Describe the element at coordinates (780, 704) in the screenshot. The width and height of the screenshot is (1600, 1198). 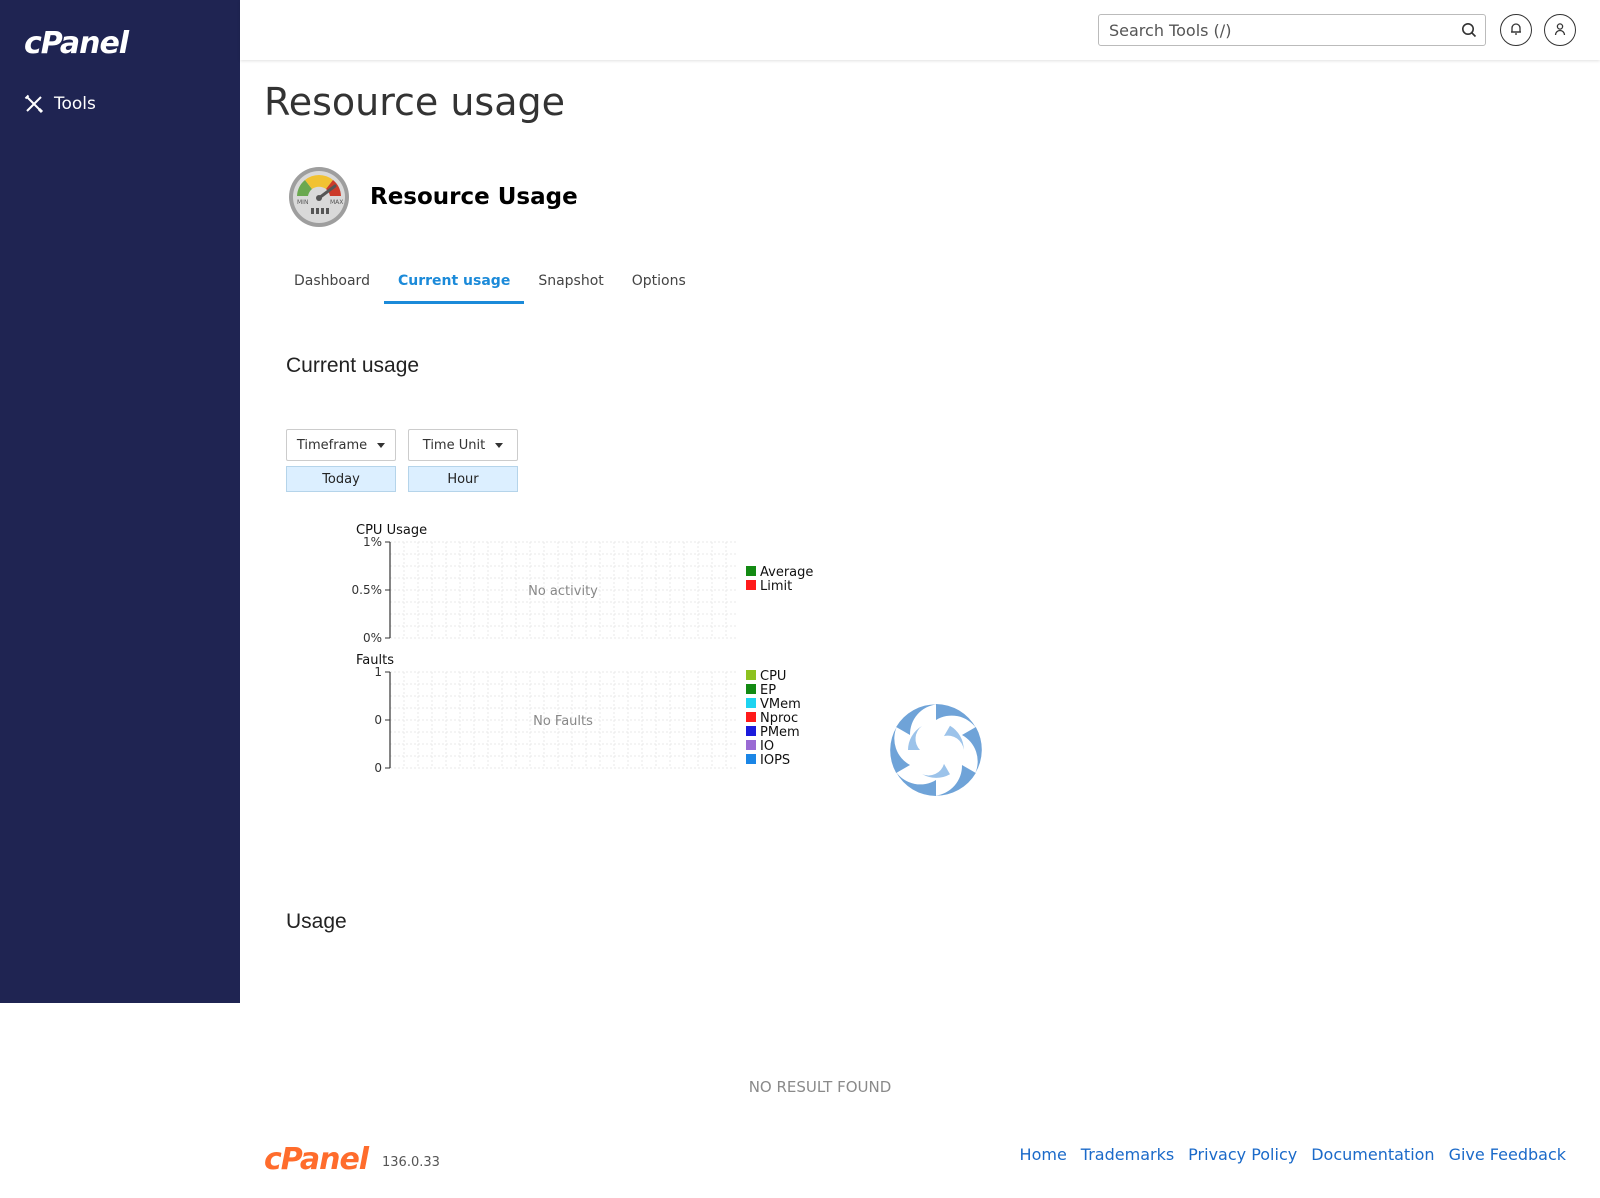
I see `legend-label: VMem` at that location.